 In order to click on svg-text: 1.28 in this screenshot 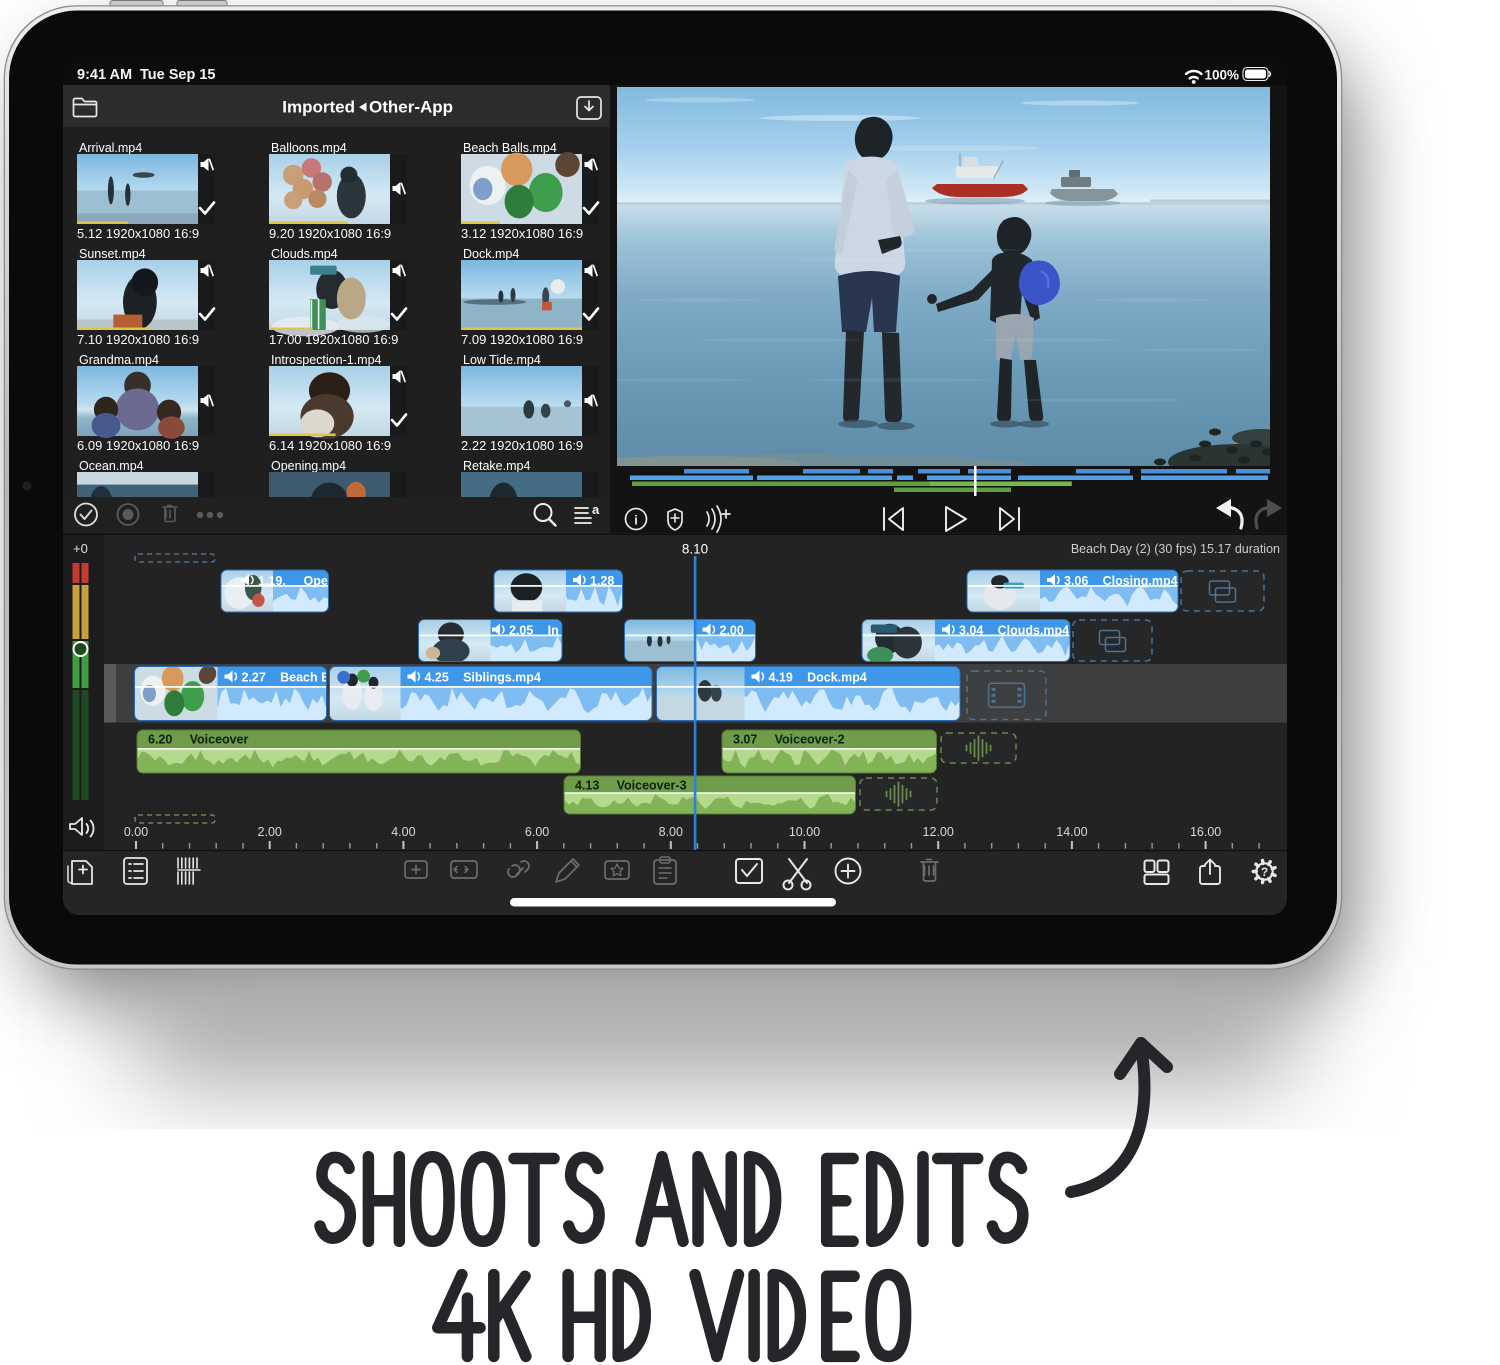, I will do `click(602, 581)`.